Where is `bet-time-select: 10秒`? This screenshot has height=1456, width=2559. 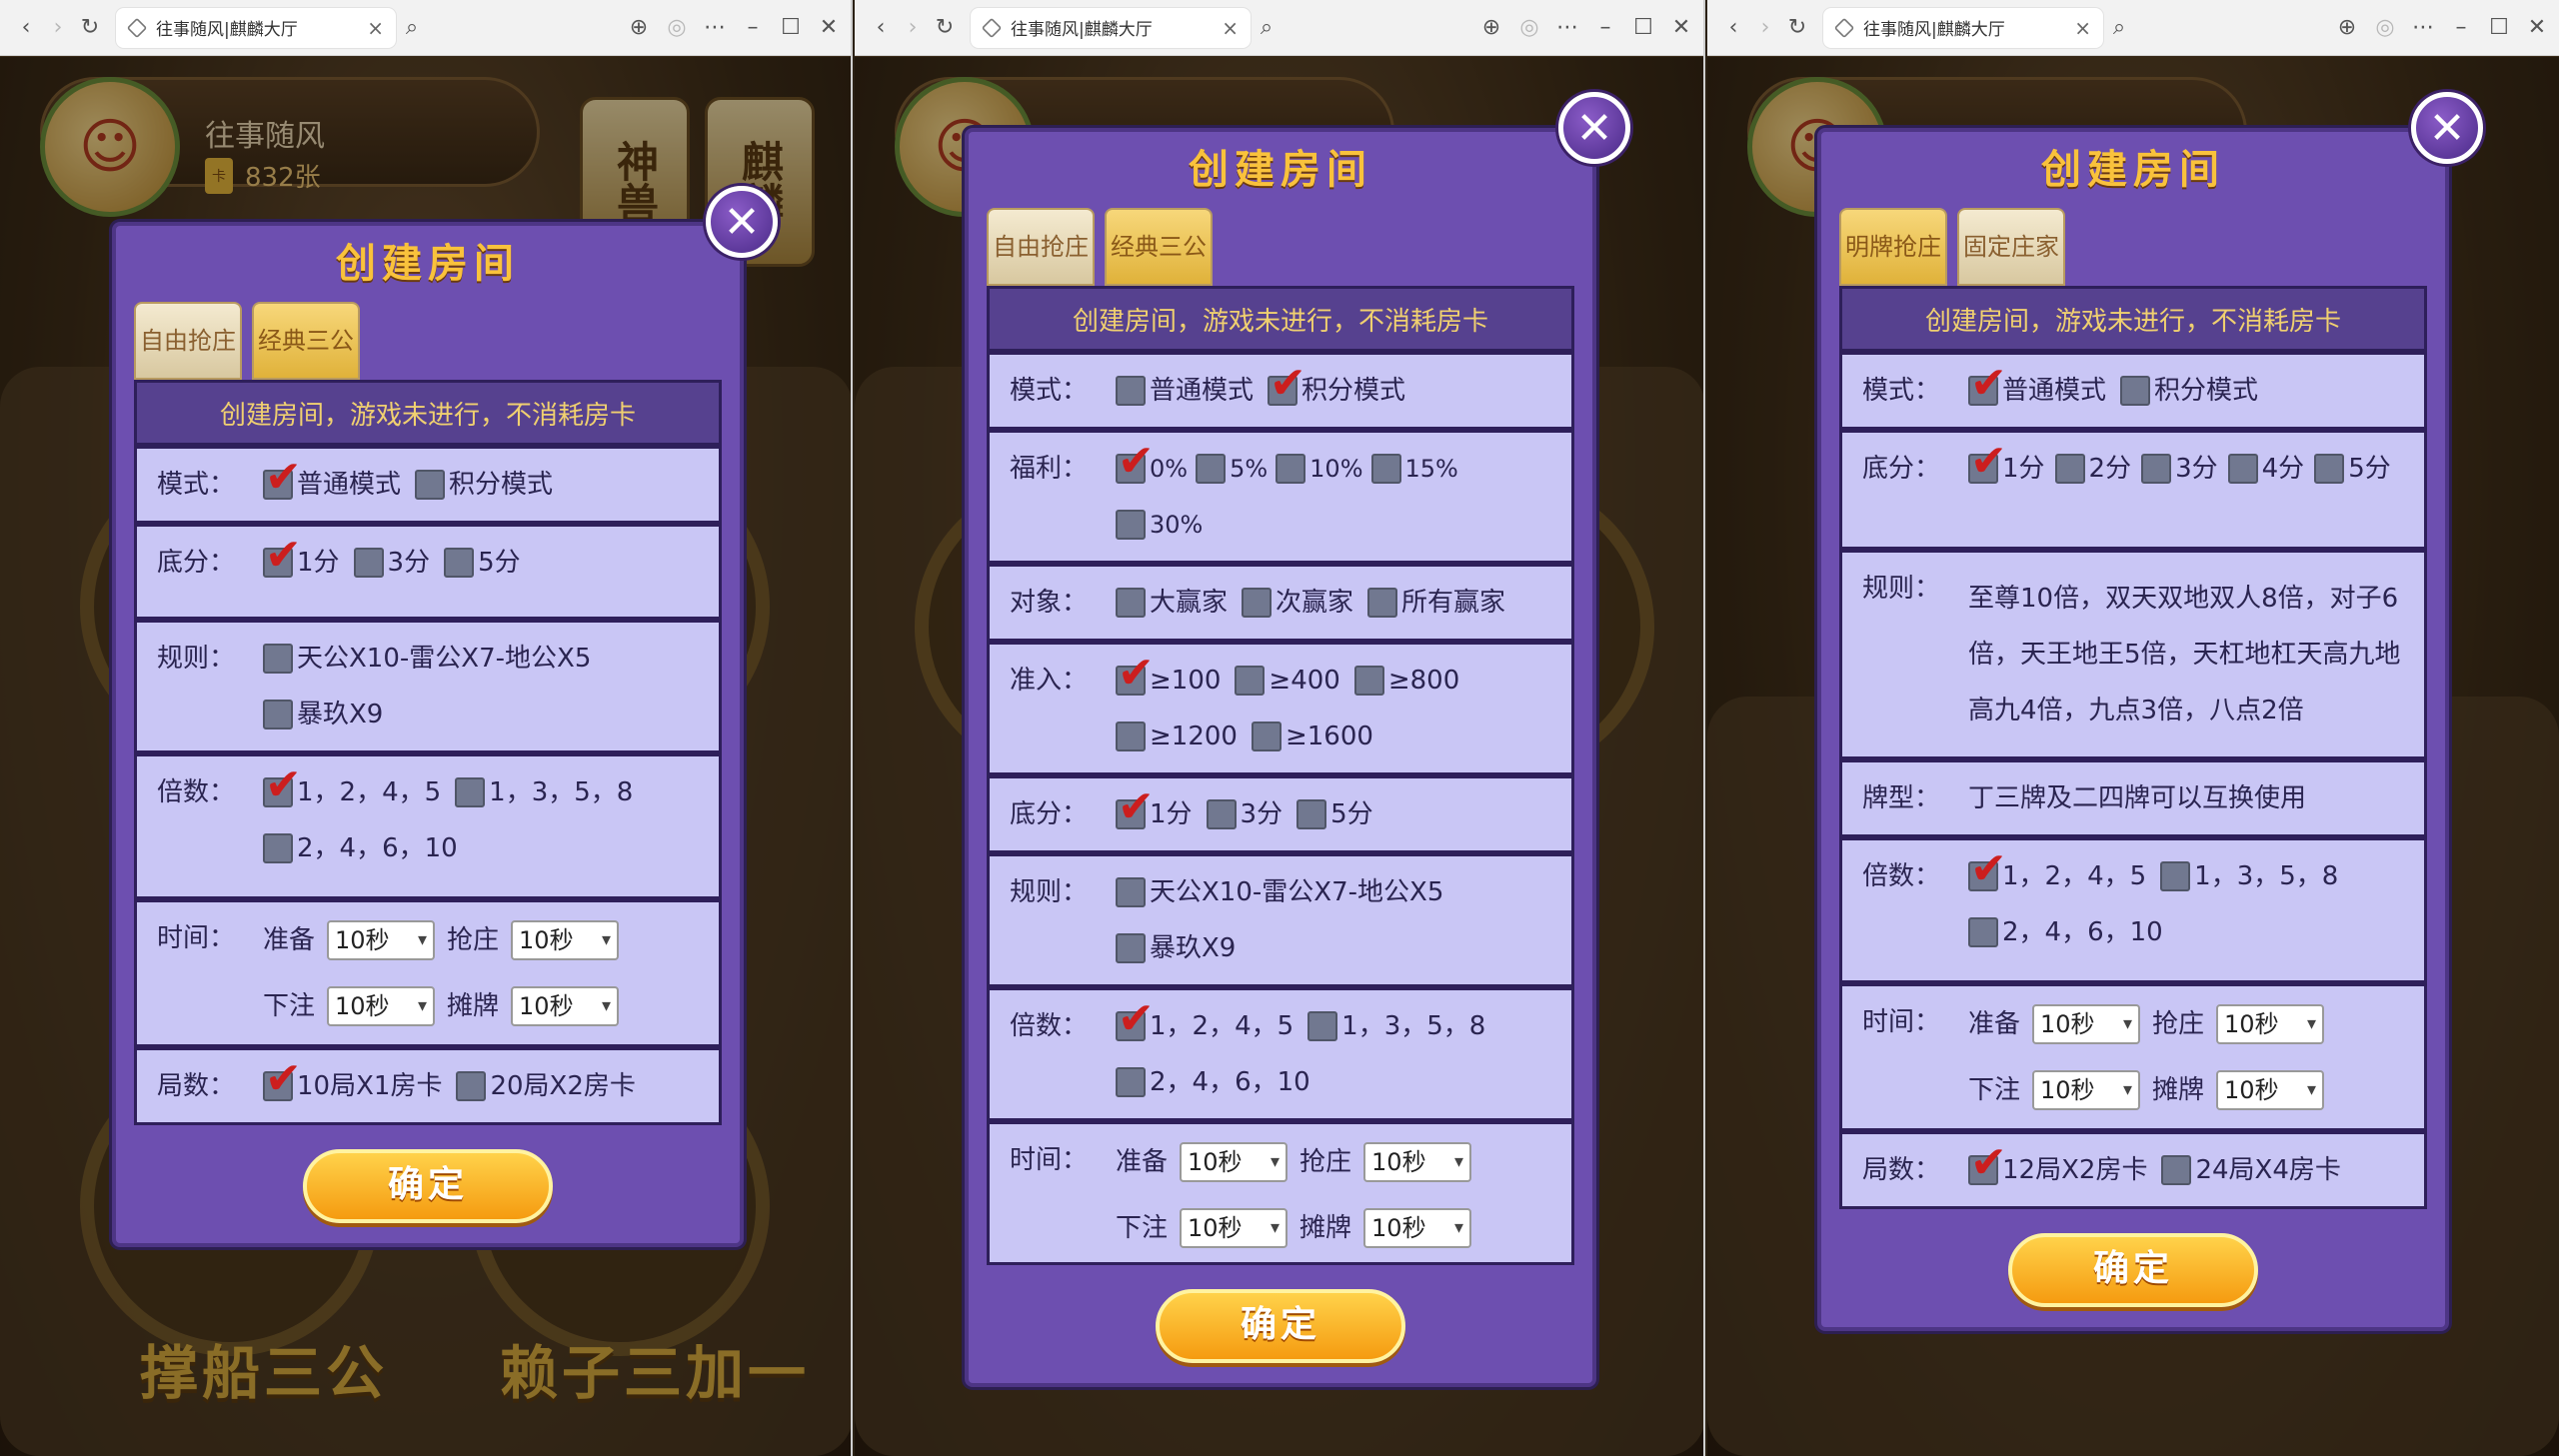
bet-time-select: 10秒 is located at coordinates (2086, 1090).